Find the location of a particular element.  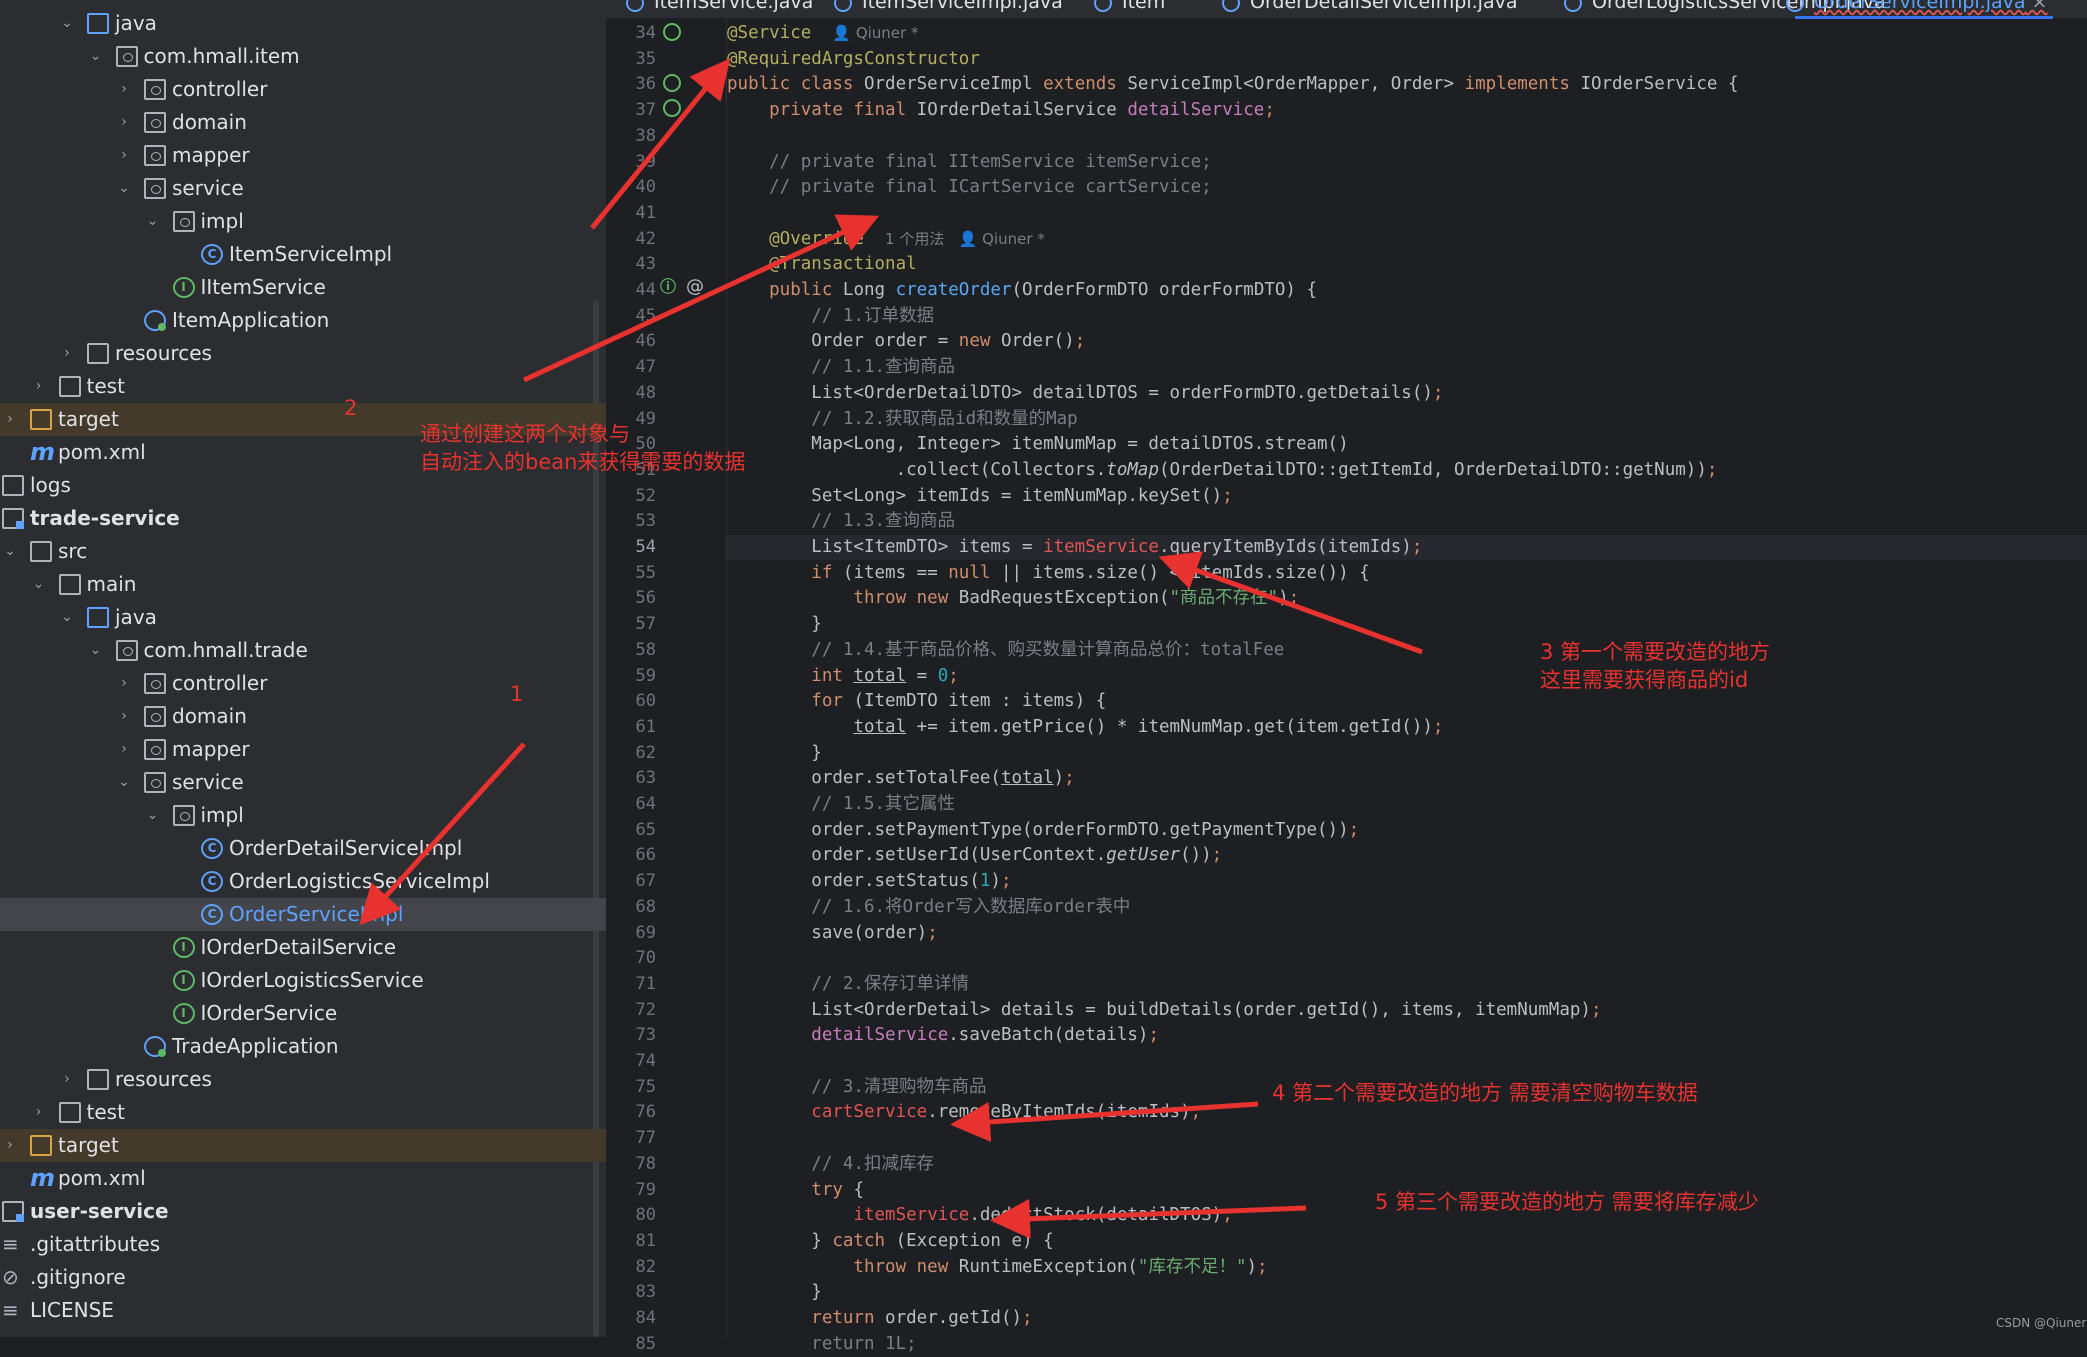

arrow-to-class-annotation is located at coordinates (660, 144).